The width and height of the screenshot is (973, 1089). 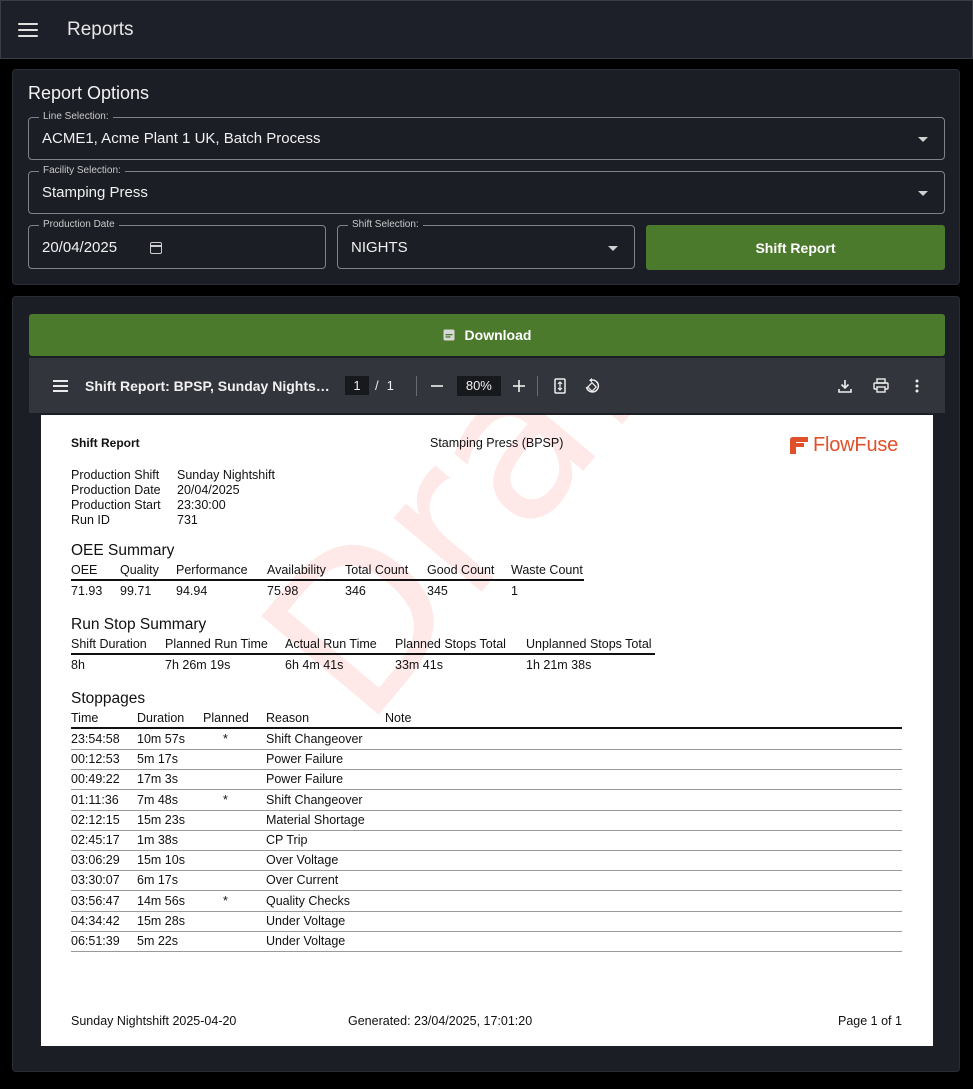 What do you see at coordinates (161, 819) in the screenshot?
I see `stoppage-cell-duration: 15m 23s` at bounding box center [161, 819].